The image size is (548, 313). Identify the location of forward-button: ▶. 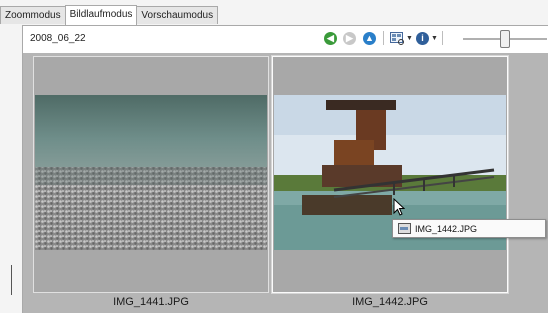
(349, 38).